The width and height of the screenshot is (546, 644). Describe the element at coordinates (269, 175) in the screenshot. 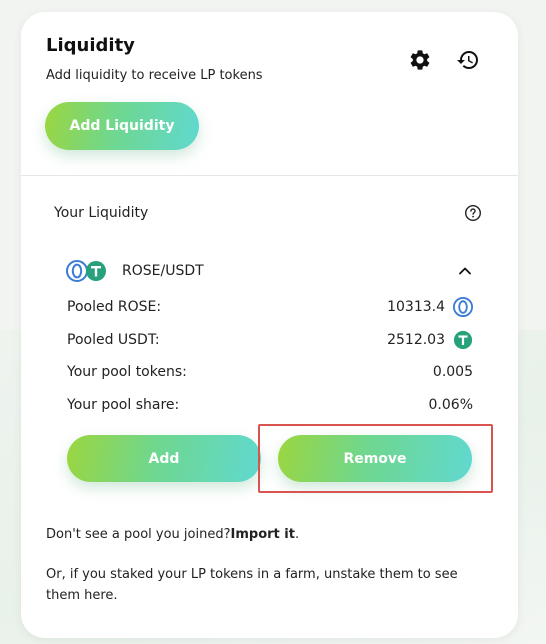

I see `divider` at that location.